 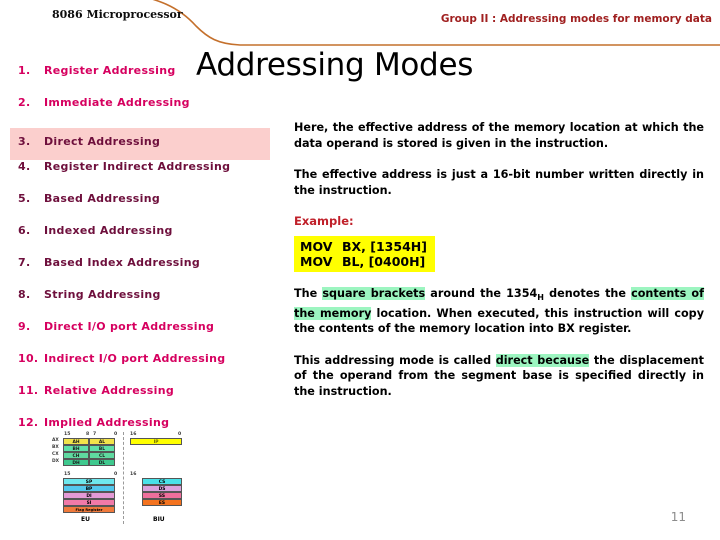 I want to click on code-operands: BX, [1354H], so click(x=384, y=246).